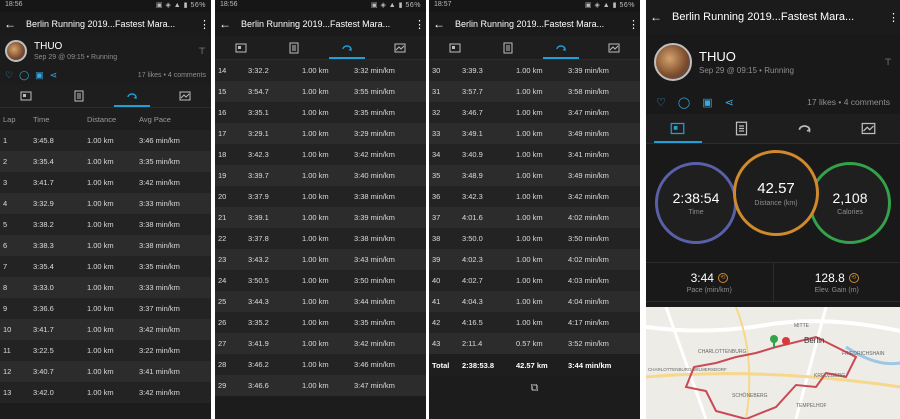 This screenshot has height=419, width=900. What do you see at coordinates (320, 154) in the screenshot?
I see `lap-row: 18 3:42.3 1.00 km 3:42 min/km` at bounding box center [320, 154].